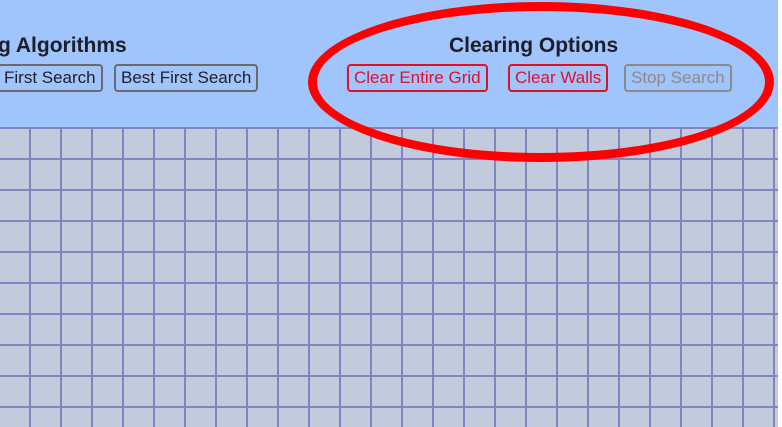 Image resolution: width=782 pixels, height=427 pixels. What do you see at coordinates (678, 78) in the screenshot?
I see `stop-search-button: Stop Search` at bounding box center [678, 78].